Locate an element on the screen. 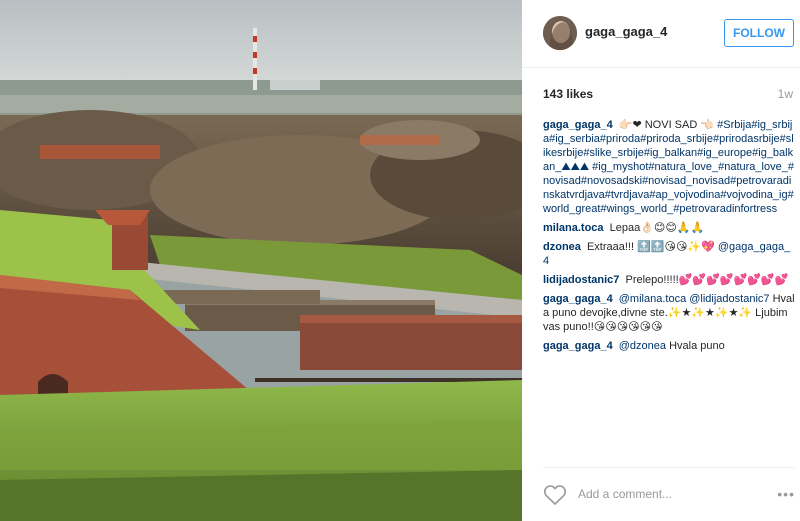 This screenshot has height=521, width=800. comment-text: Prelepo!!!!!💕💕💕💕💕💕💕💕 is located at coordinates (707, 280).